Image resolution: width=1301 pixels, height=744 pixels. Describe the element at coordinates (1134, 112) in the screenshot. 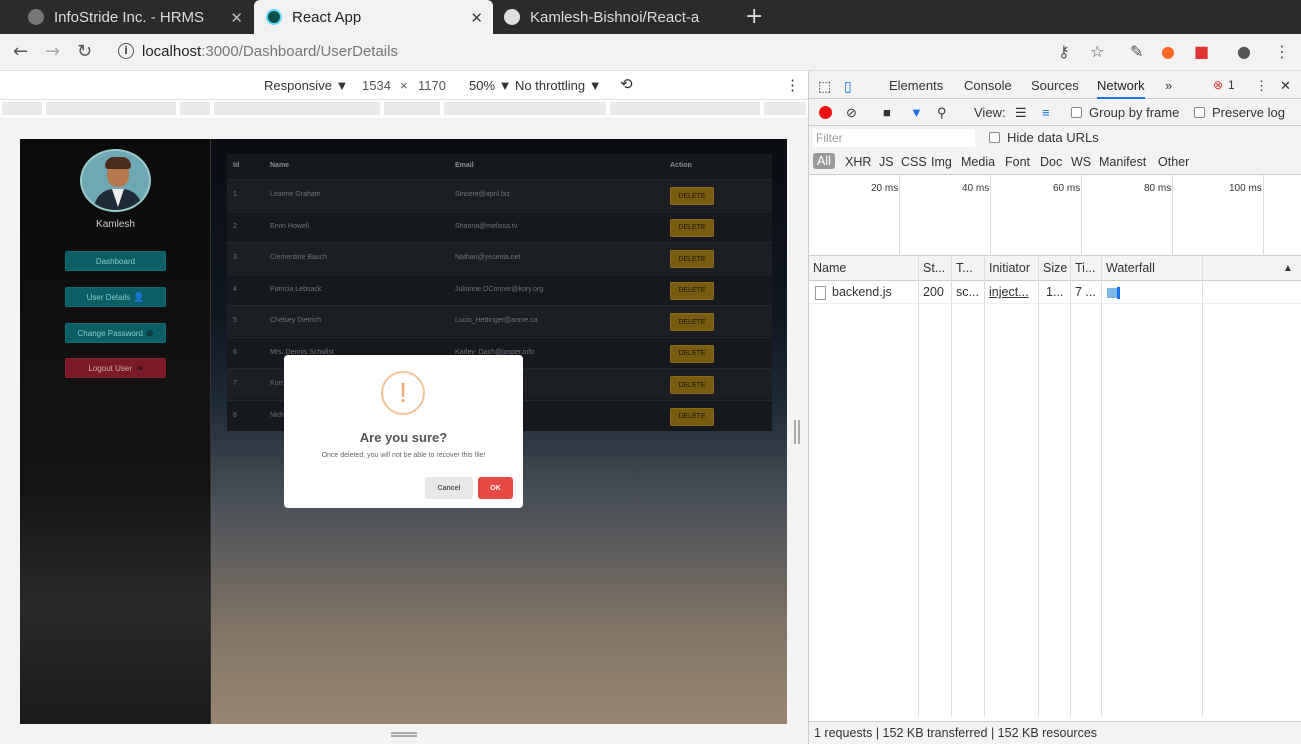

I see `group-by-frame-label: Group by frame` at that location.